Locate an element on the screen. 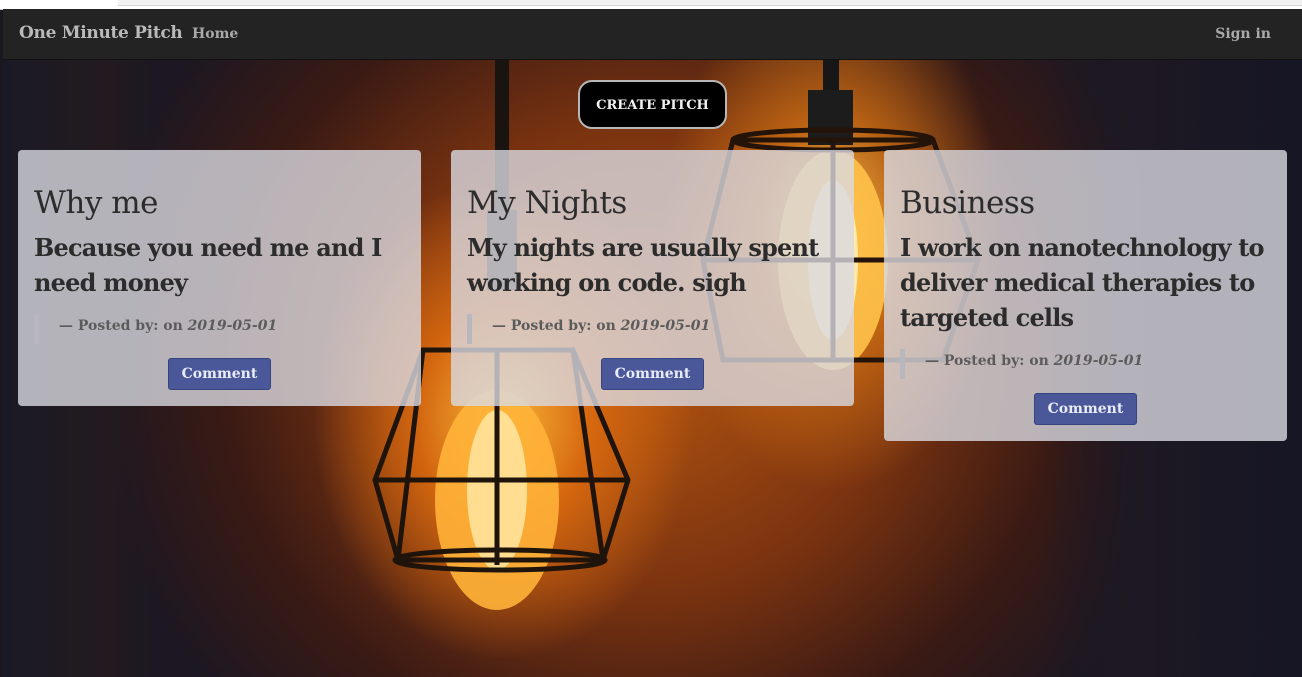 Image resolution: width=1302 pixels, height=677 pixels. nav-sign-in-link: Sign in is located at coordinates (1243, 34).